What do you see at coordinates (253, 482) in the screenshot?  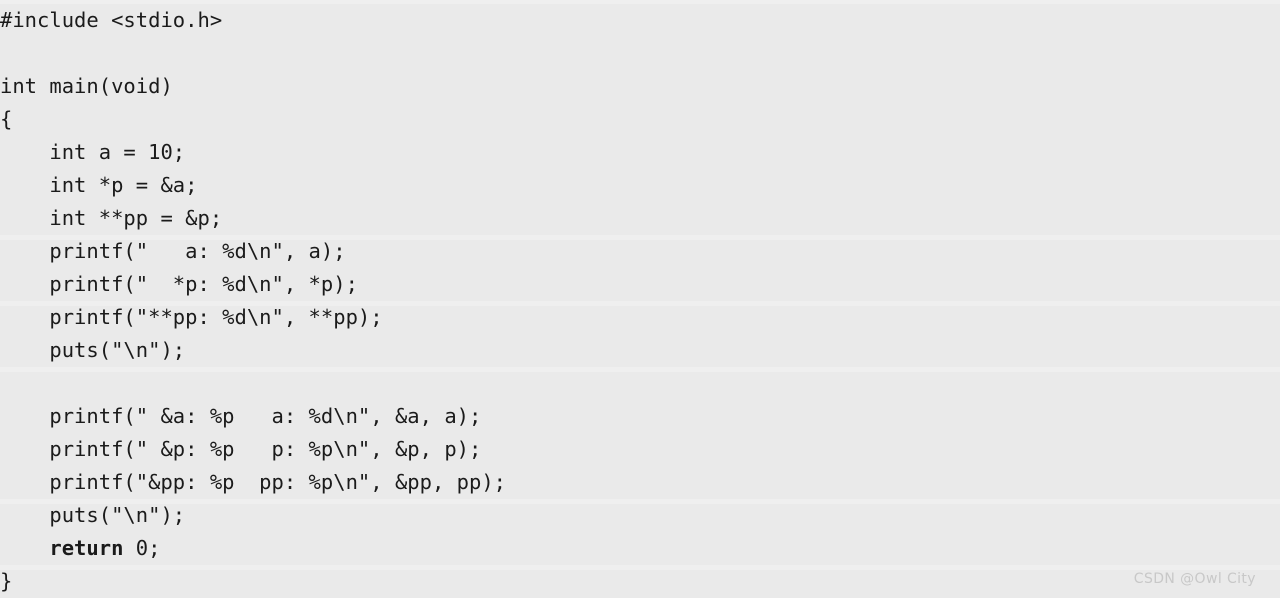 I see `code-line: printf("&pp: %p pp: %p\n", &pp, pp);` at bounding box center [253, 482].